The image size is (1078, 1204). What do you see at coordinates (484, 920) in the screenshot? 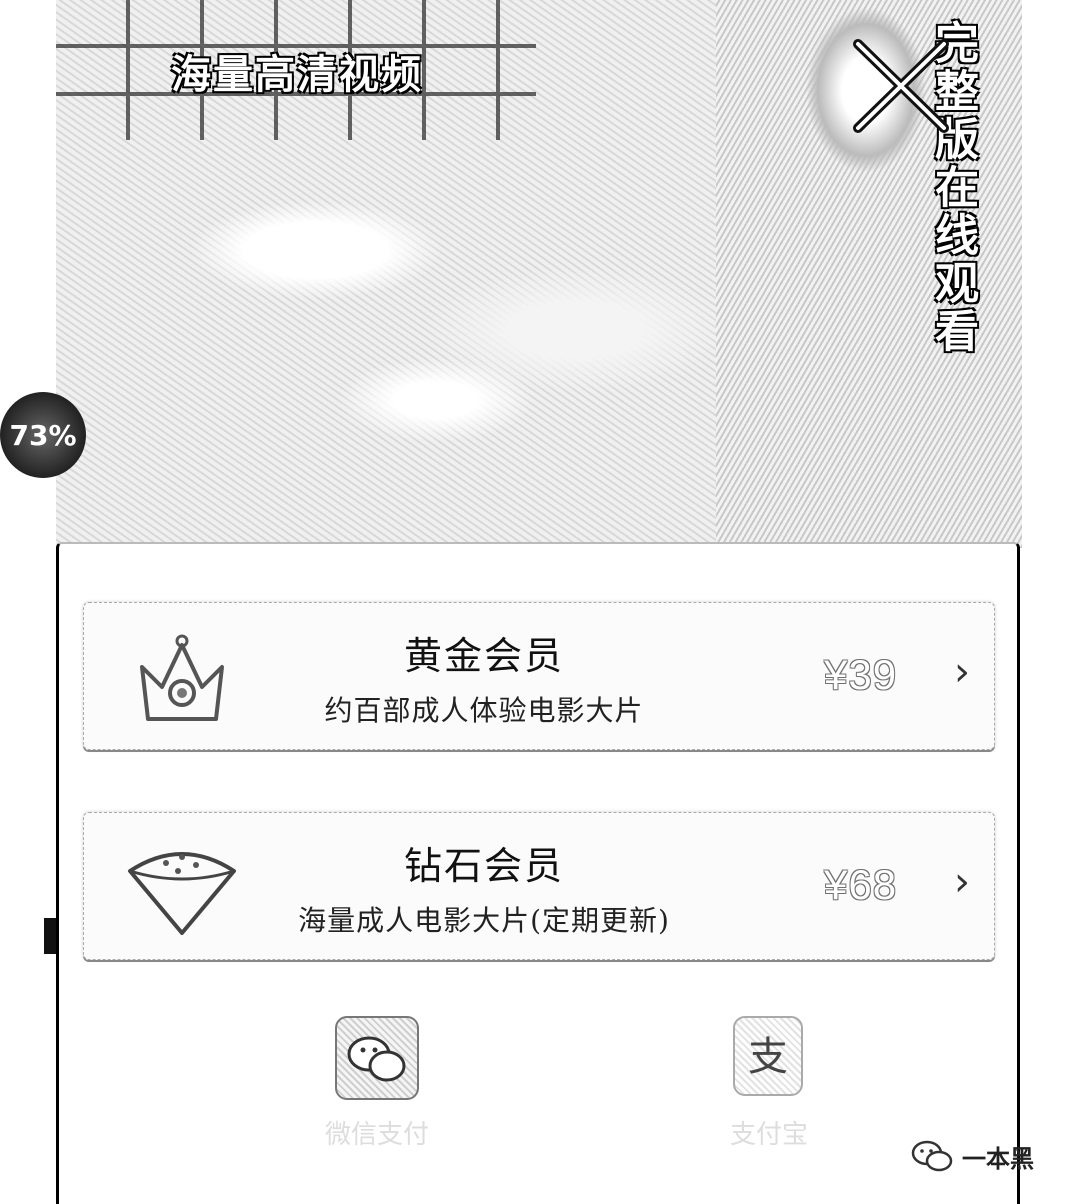
I see `plan-description: 海量成人电影大片(定期更新)` at bounding box center [484, 920].